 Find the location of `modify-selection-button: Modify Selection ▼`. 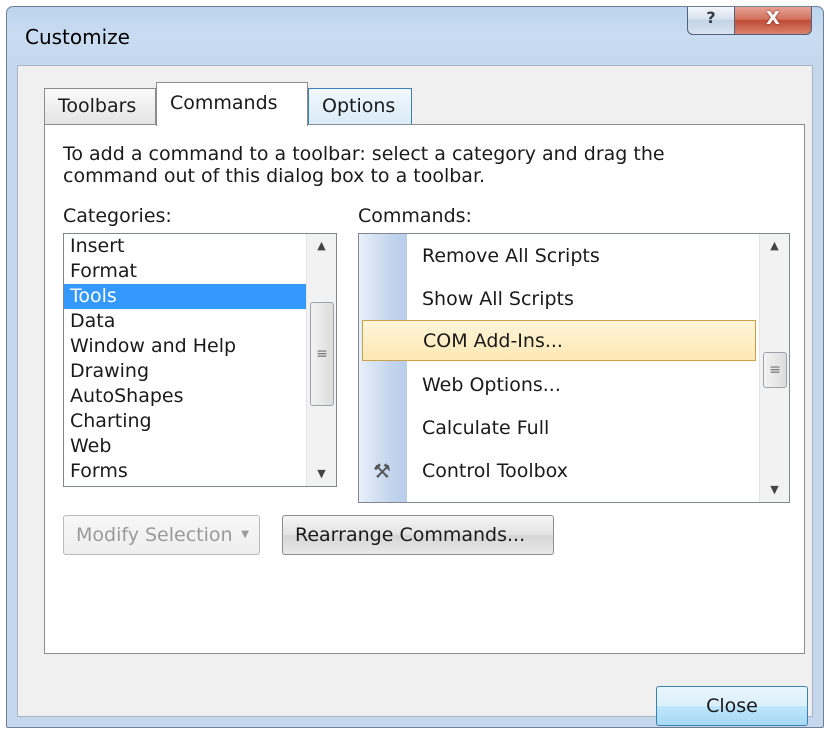

modify-selection-button: Modify Selection ▼ is located at coordinates (161, 535).